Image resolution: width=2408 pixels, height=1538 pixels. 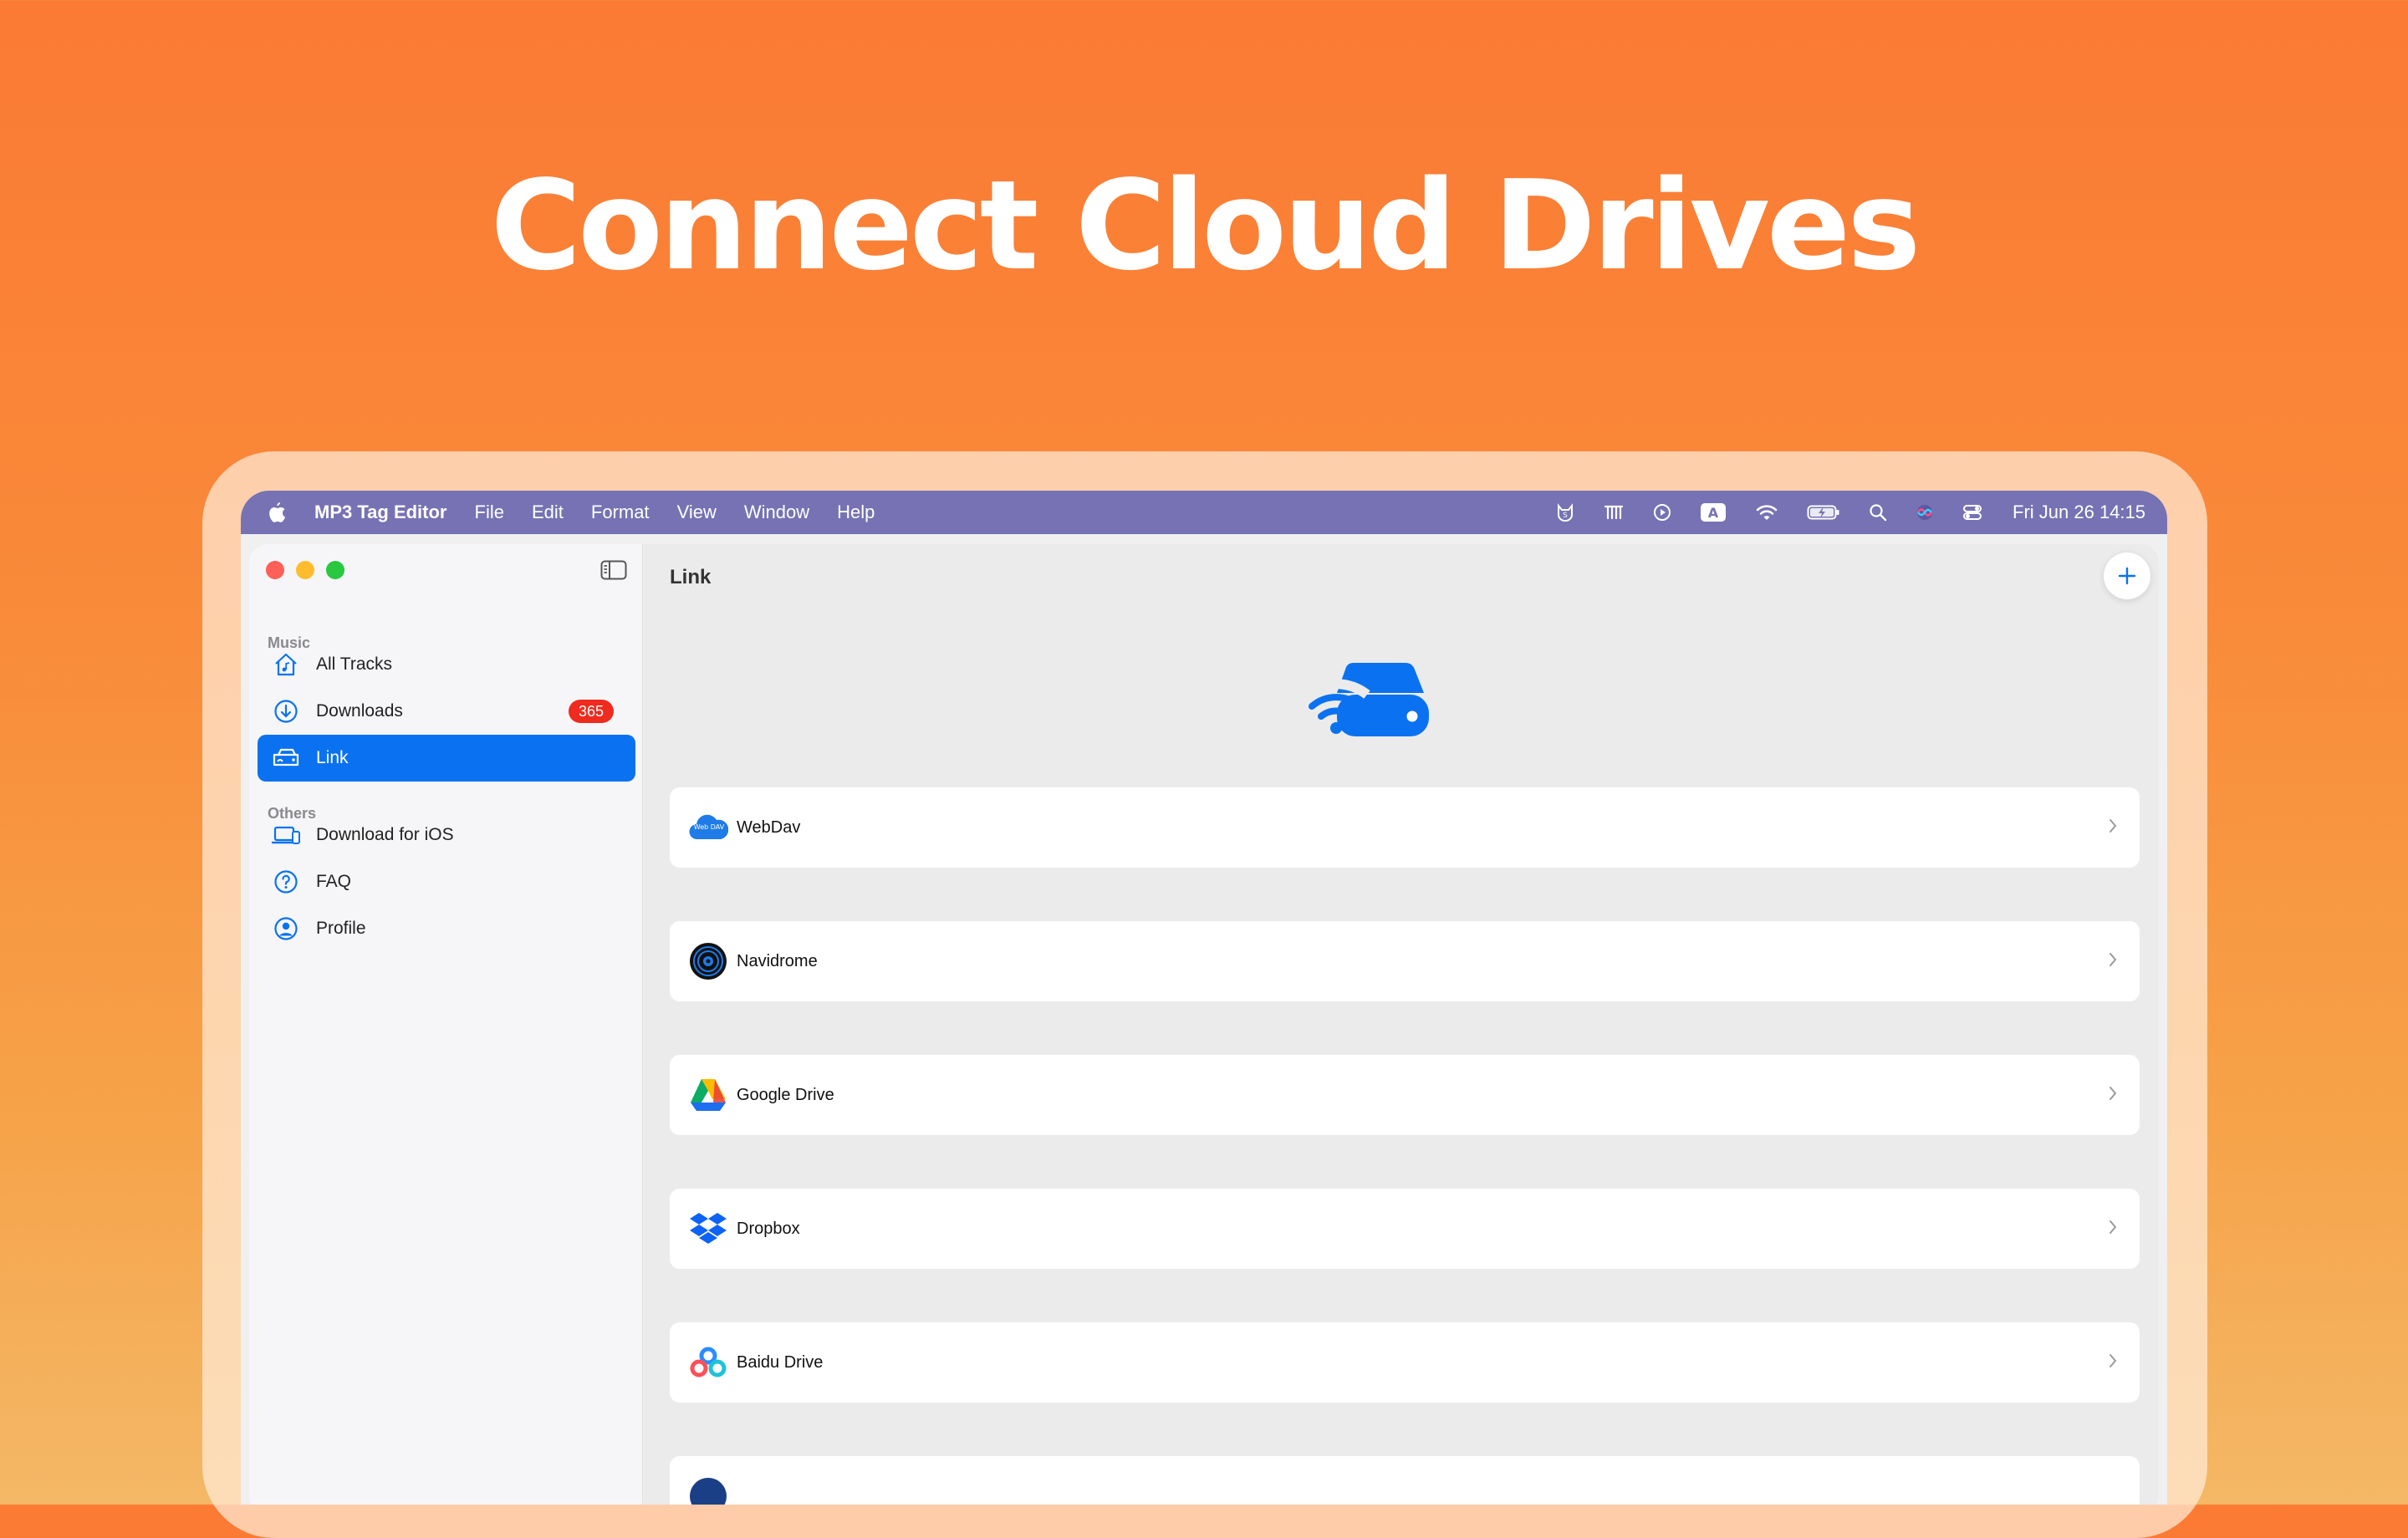 What do you see at coordinates (341, 929) in the screenshot?
I see `sidebar-item-label: Profile` at bounding box center [341, 929].